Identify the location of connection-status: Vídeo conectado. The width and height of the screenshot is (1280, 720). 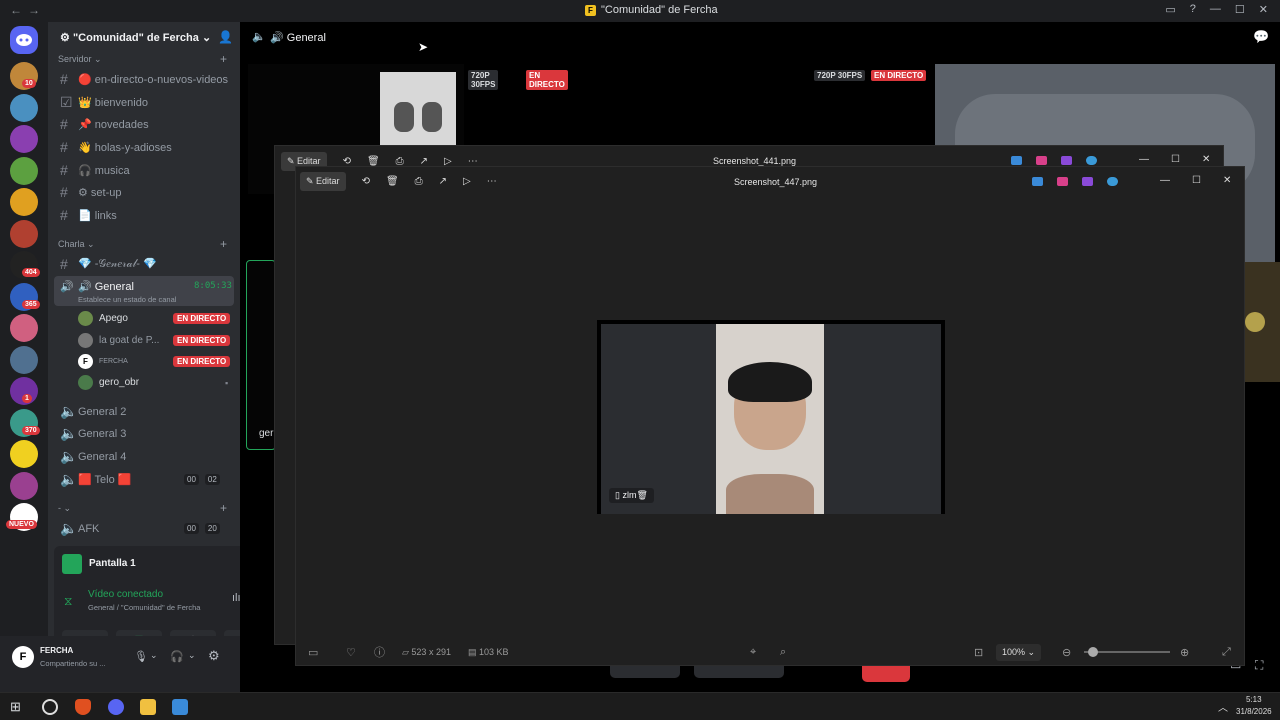
(126, 594).